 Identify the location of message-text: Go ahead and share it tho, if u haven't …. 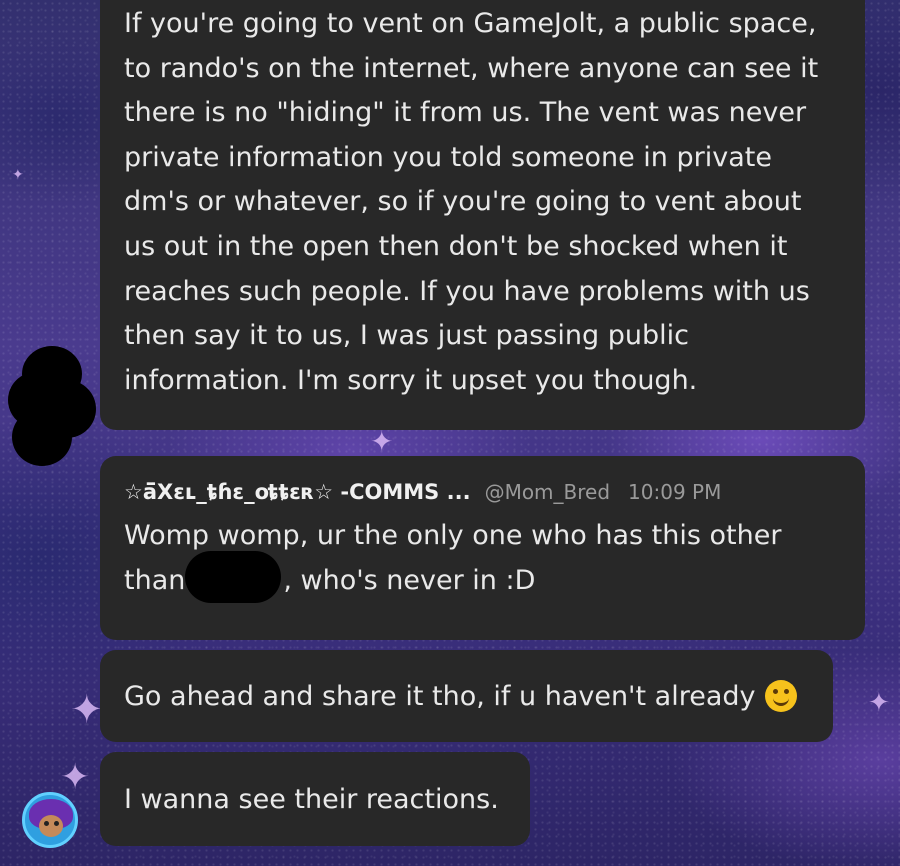
(440, 696).